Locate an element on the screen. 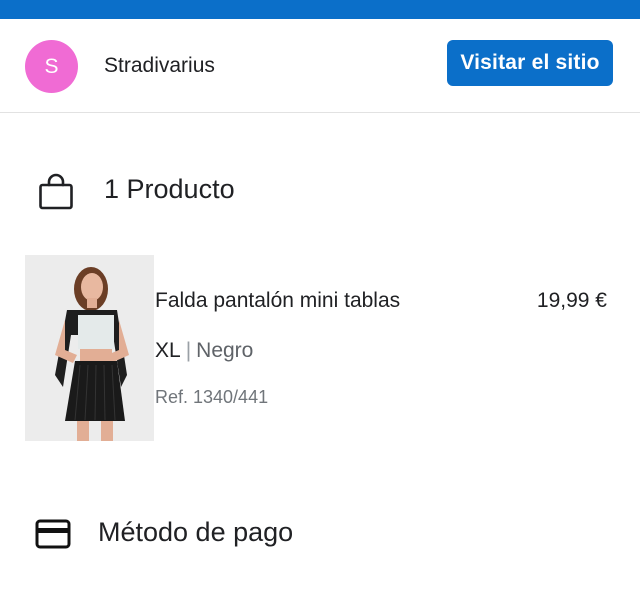 This screenshot has height=590, width=640. product-photo is located at coordinates (89, 348).